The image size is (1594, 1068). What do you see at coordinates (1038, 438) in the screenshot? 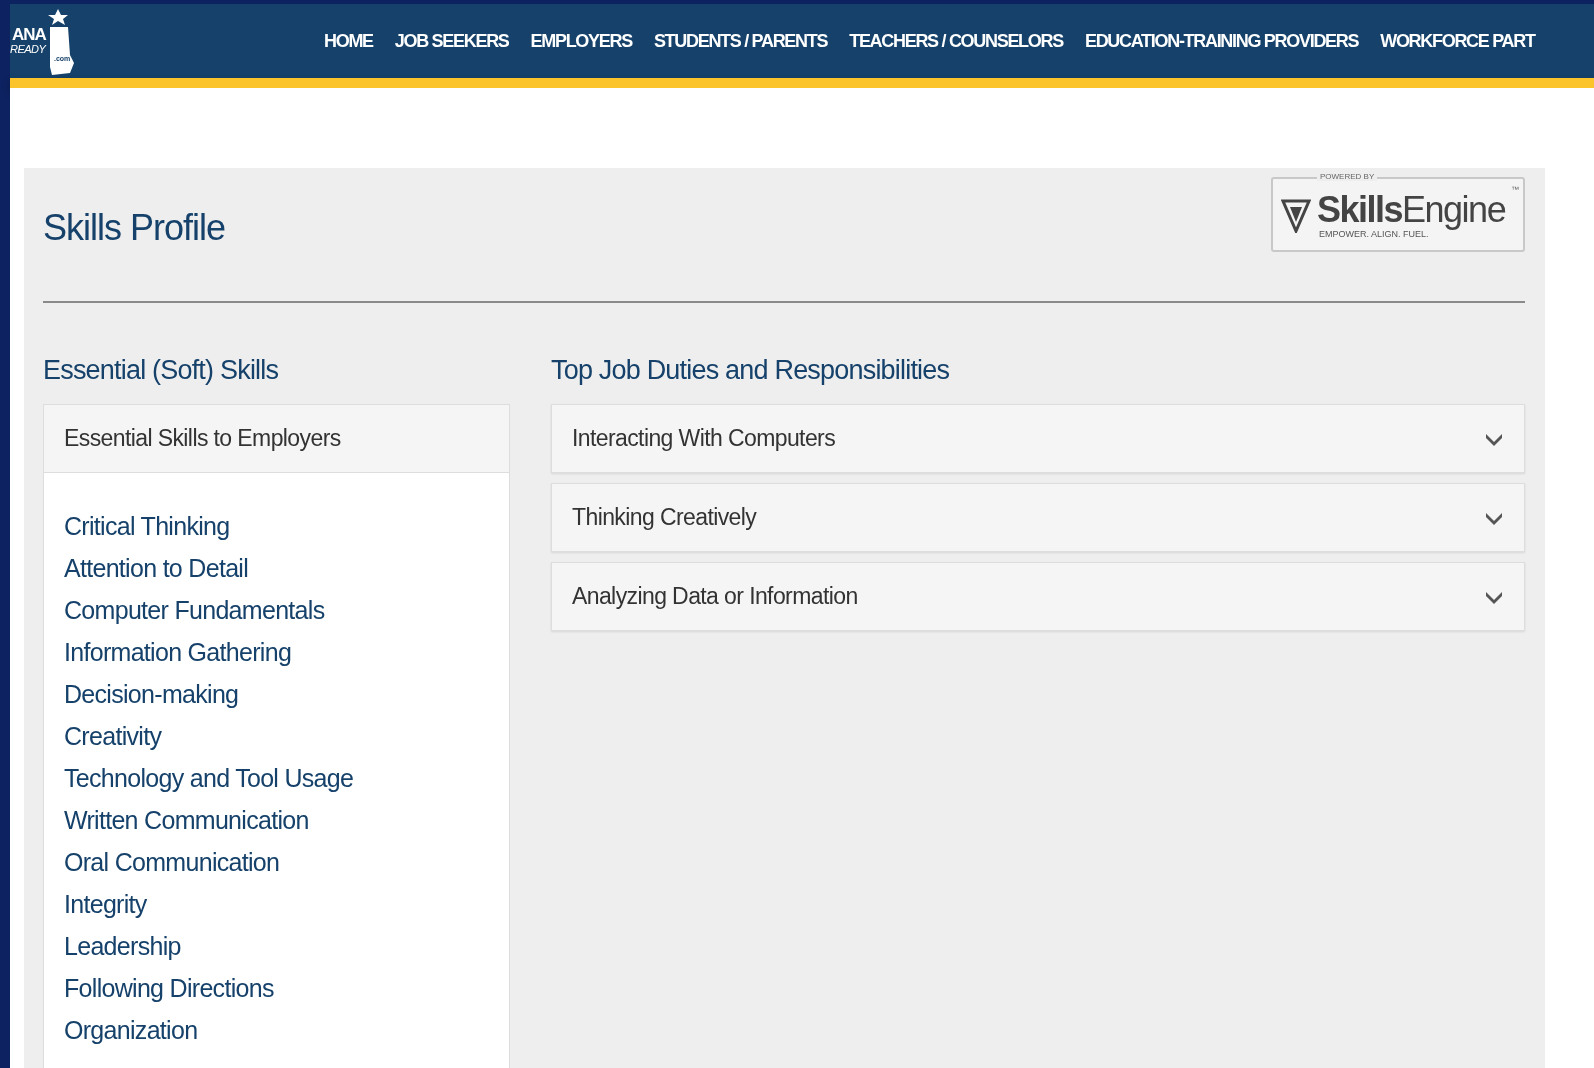
I see `duty-accordion: Interacting With Computers` at bounding box center [1038, 438].